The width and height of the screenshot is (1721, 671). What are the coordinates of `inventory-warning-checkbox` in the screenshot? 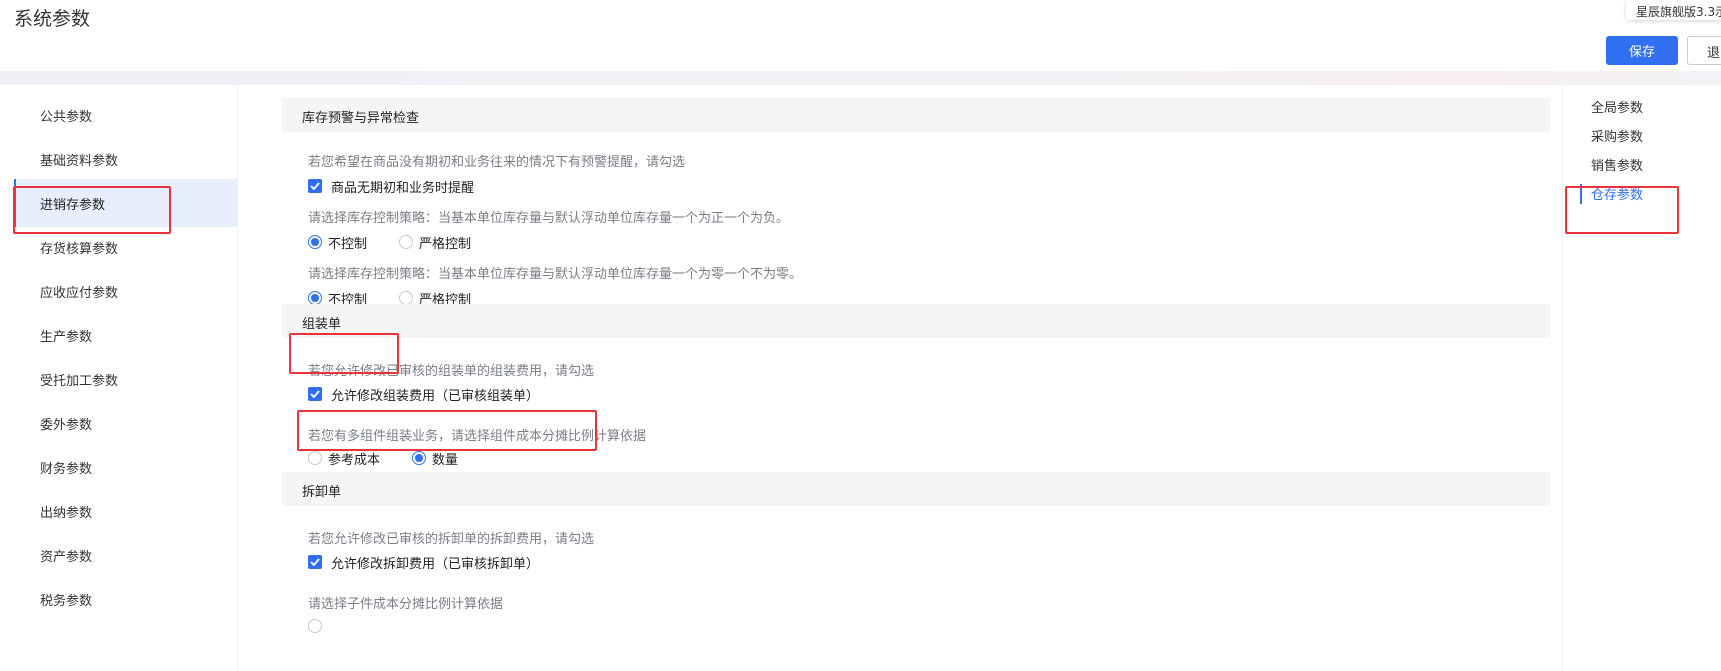 It's located at (315, 186).